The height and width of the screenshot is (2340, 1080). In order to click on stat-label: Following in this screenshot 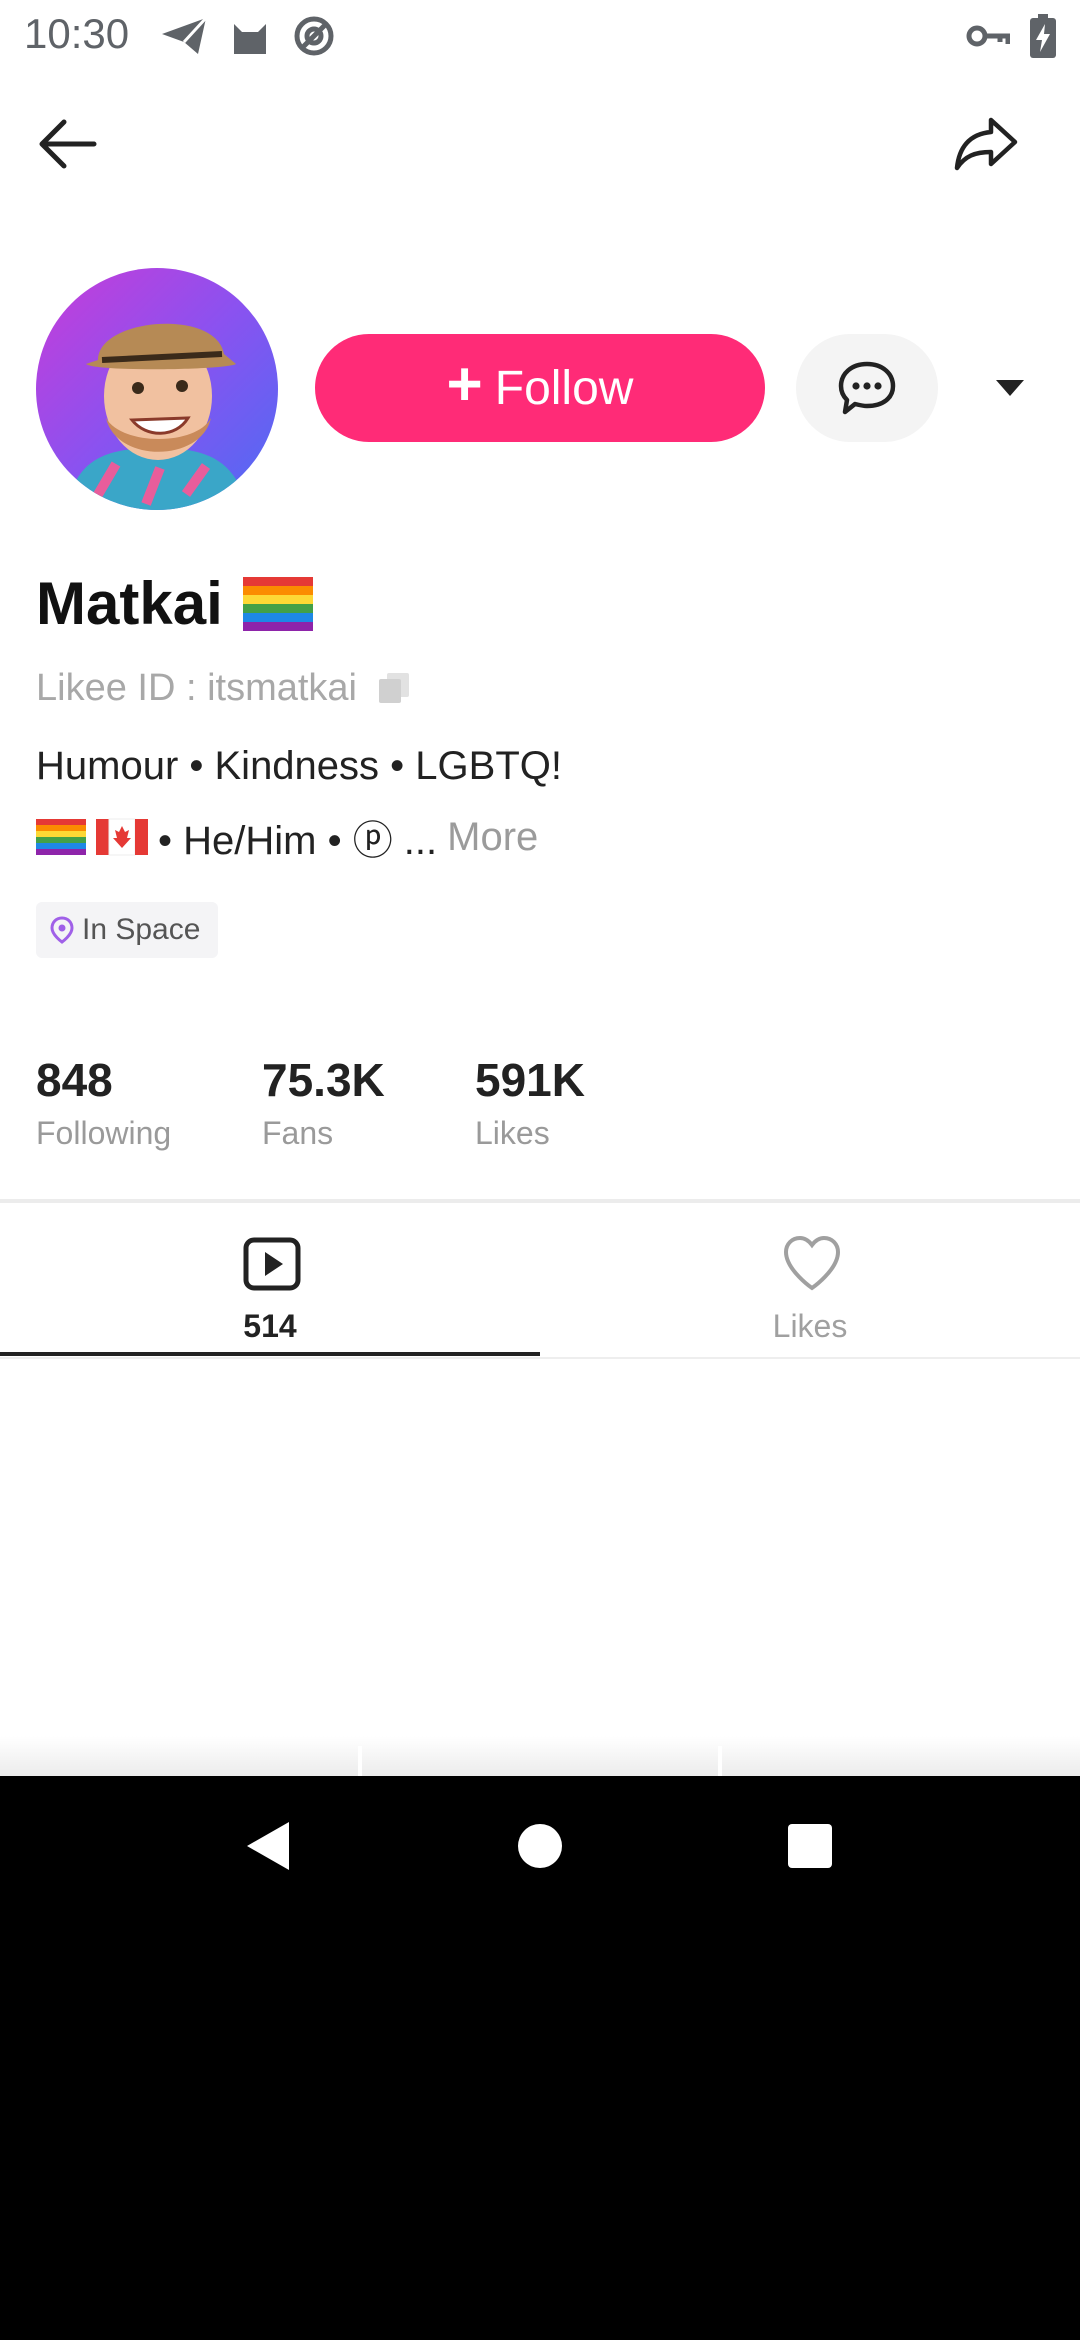, I will do `click(104, 1133)`.